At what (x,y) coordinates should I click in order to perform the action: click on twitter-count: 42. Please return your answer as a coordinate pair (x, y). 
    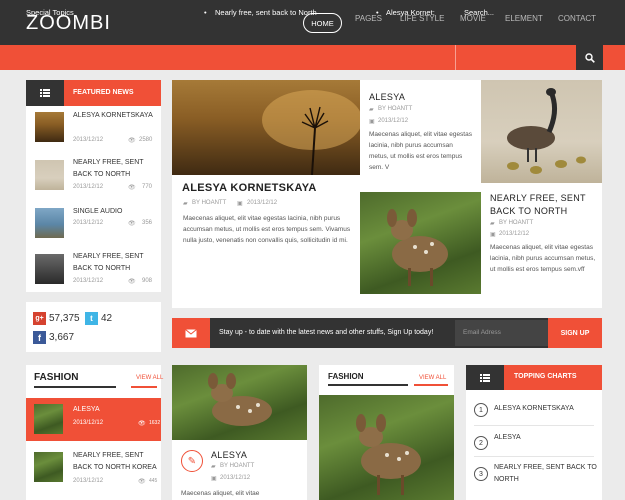
    Looking at the image, I should click on (107, 318).